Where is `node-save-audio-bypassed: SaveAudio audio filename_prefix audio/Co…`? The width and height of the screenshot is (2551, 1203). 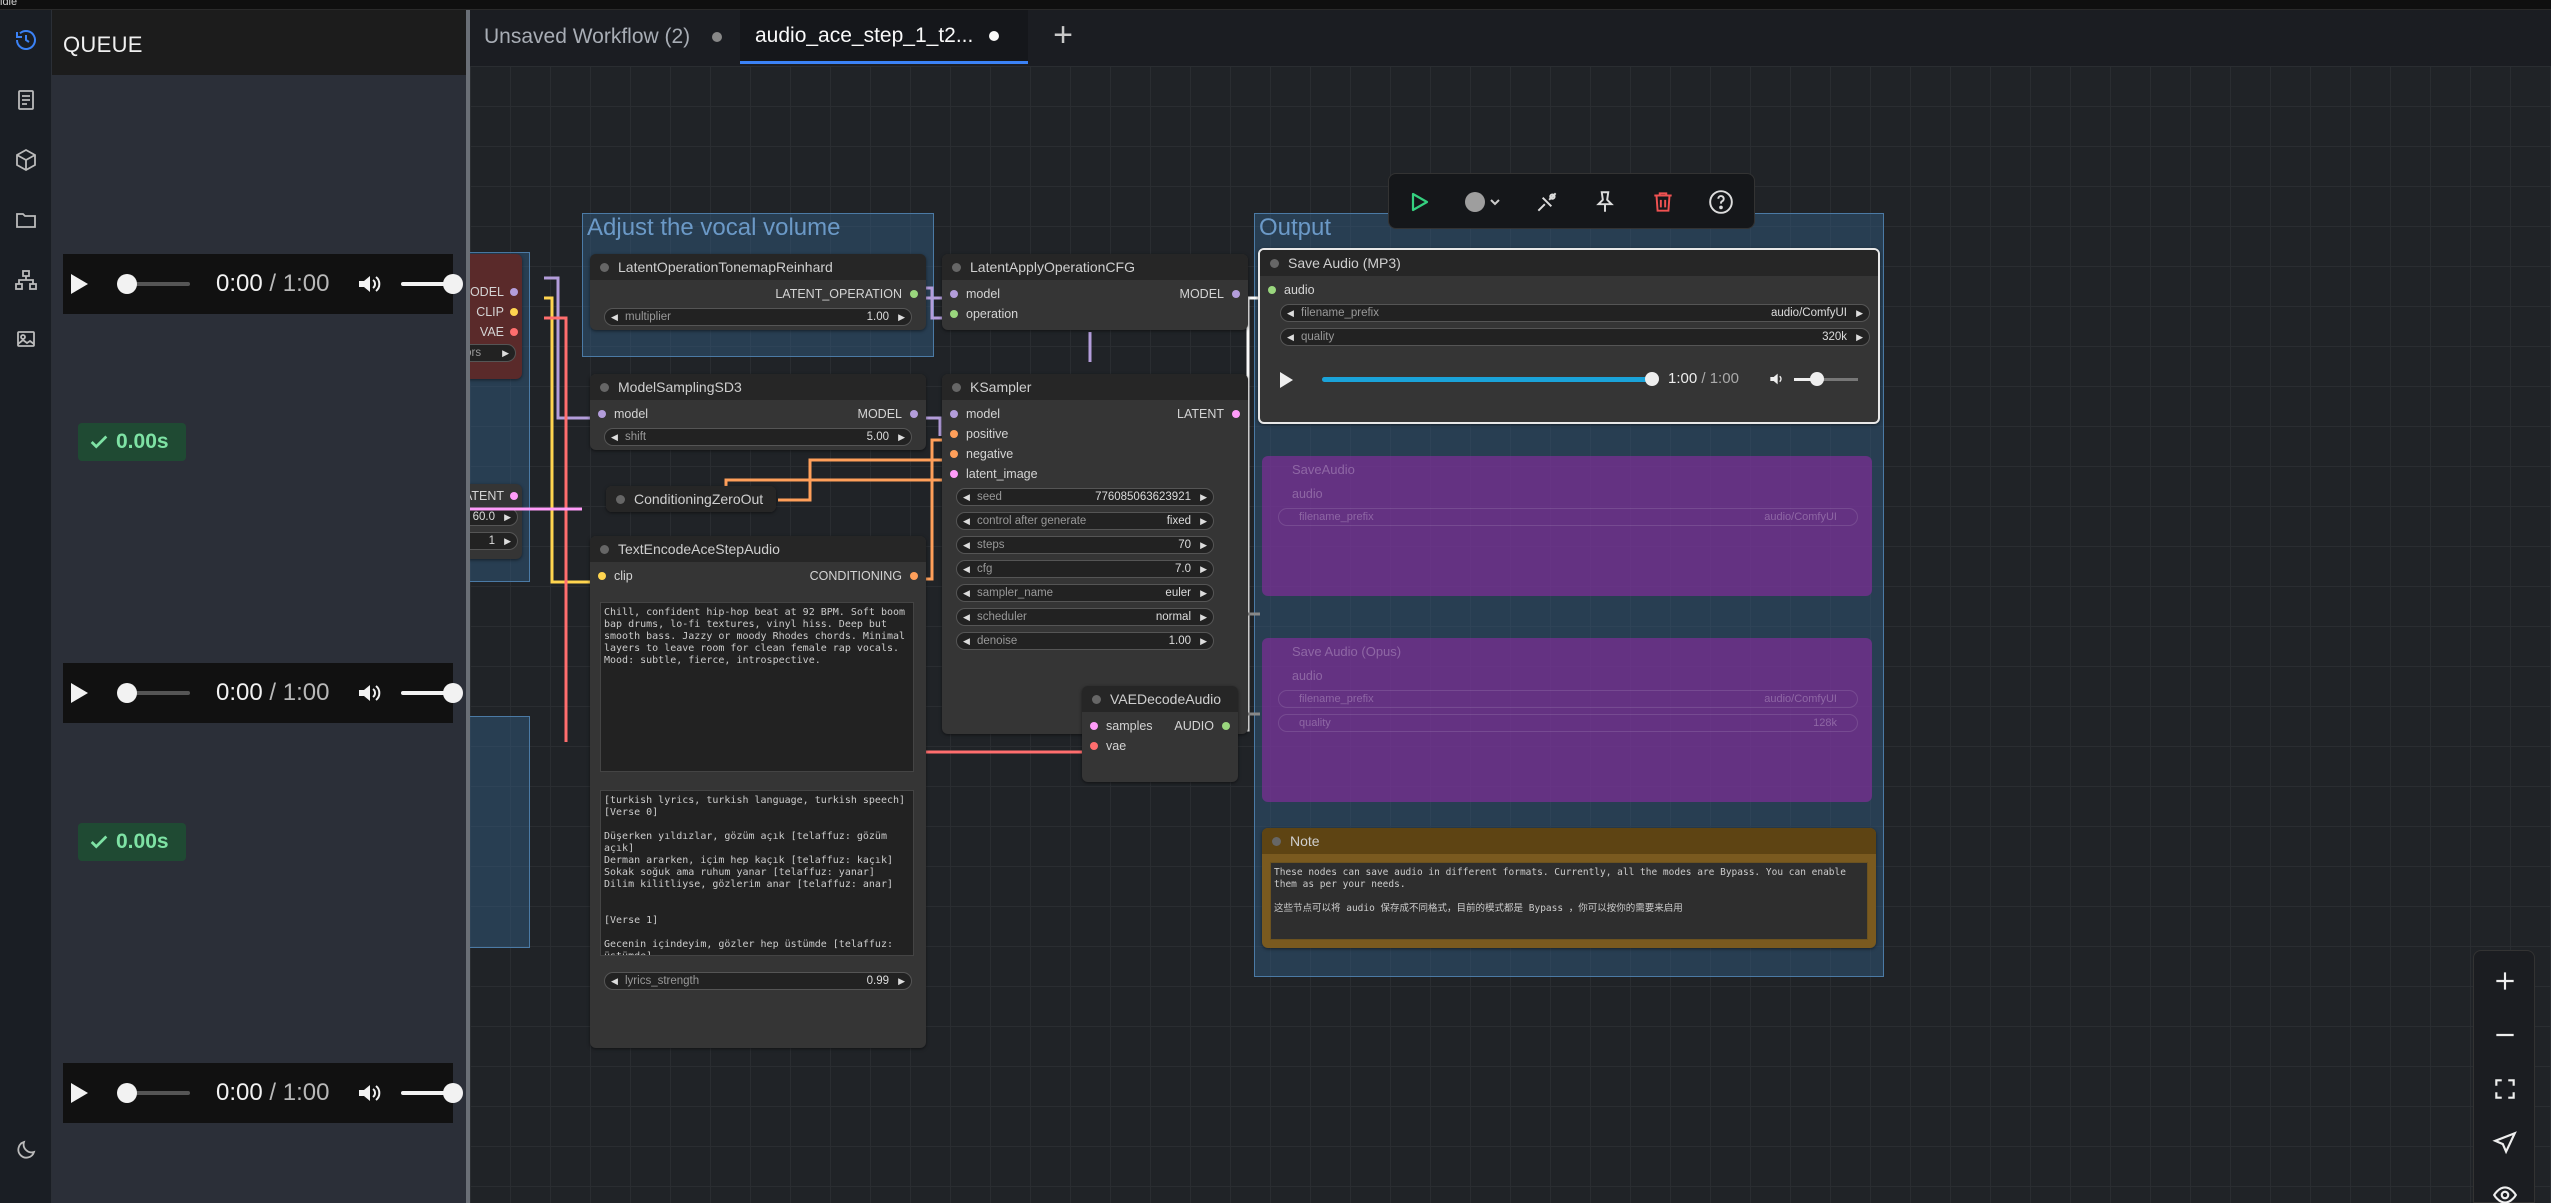
node-save-audio-bypassed: SaveAudio audio filename_prefix audio/Co… is located at coordinates (1567, 526).